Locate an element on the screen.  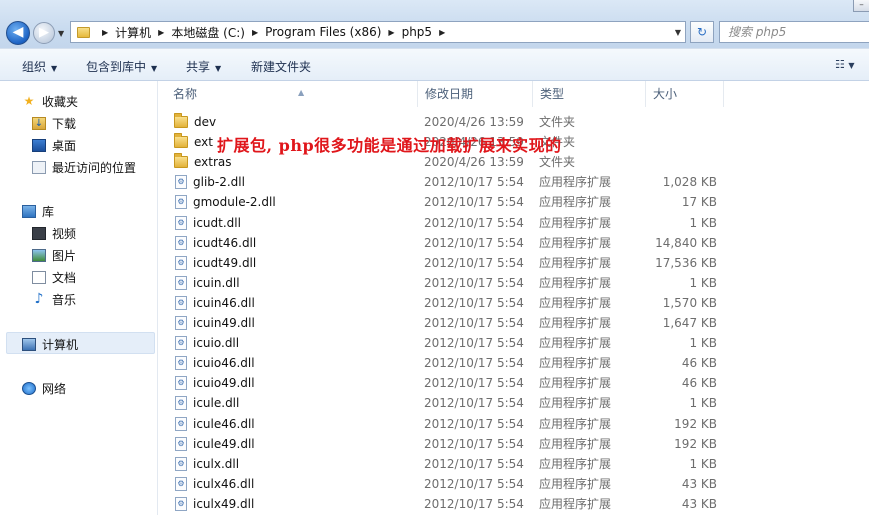
back-button: ◀ is located at coordinates (18, 33).